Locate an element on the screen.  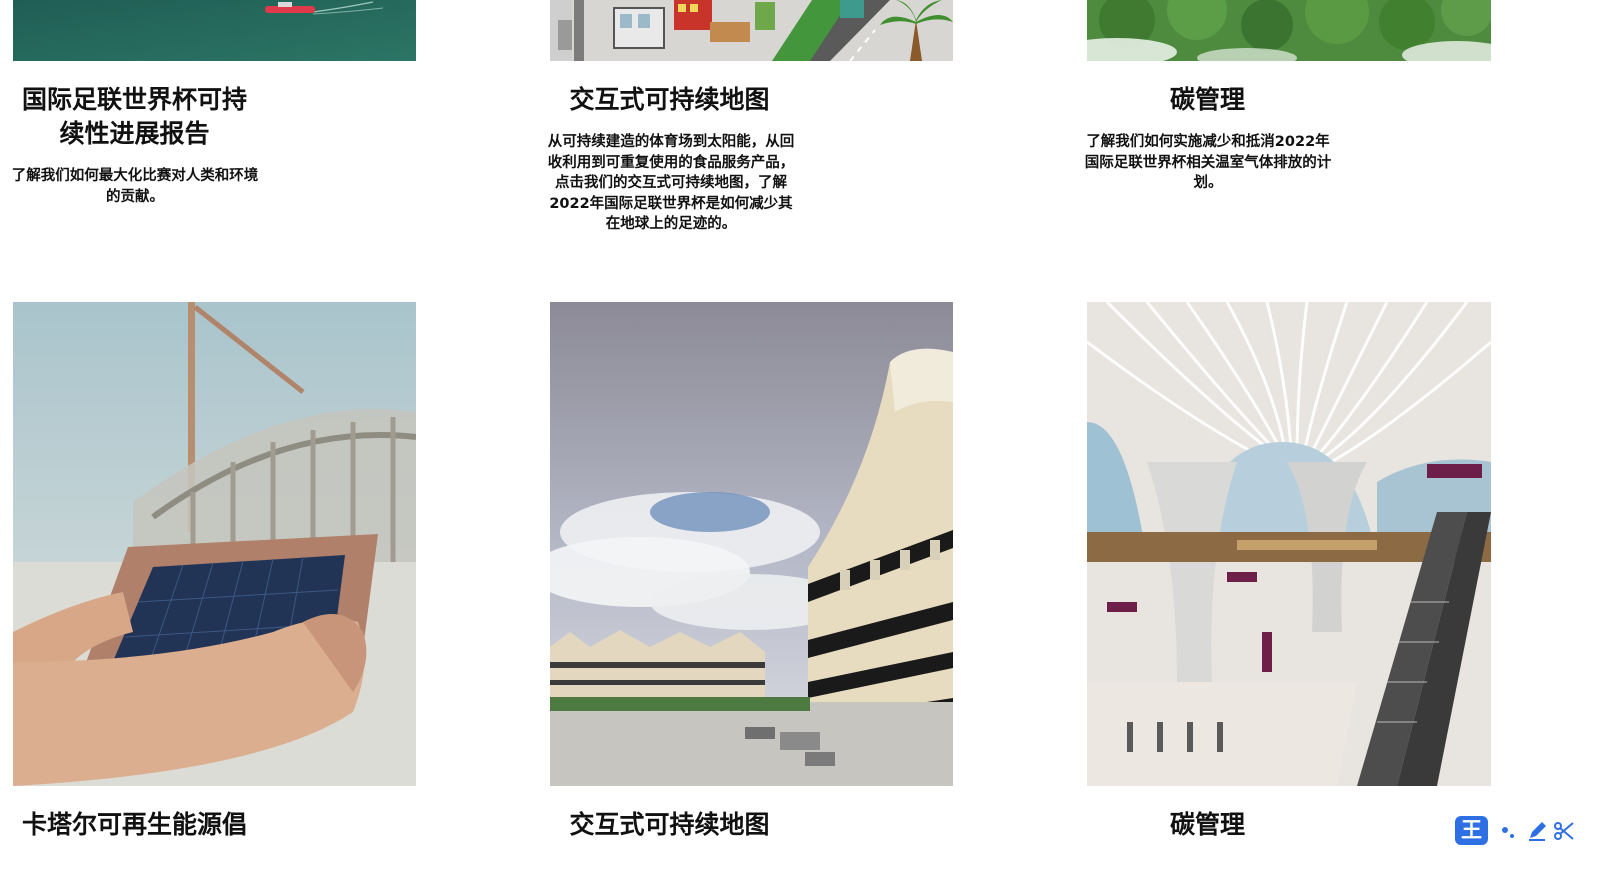
forest-aerial-photo is located at coordinates (1289, 30).